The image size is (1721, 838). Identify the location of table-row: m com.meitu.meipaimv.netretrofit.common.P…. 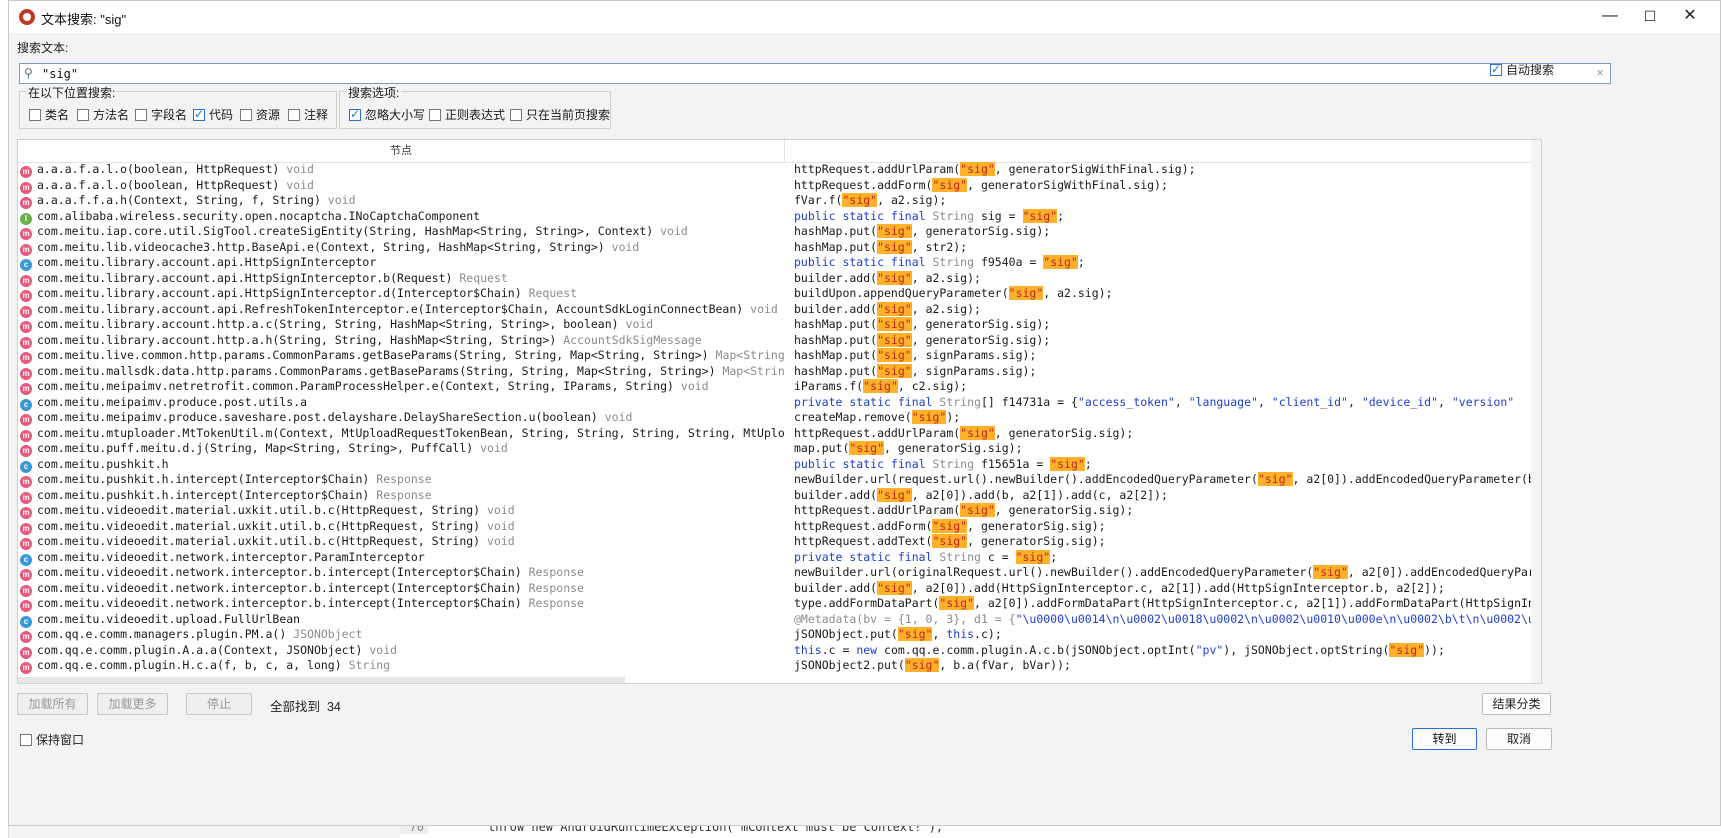
(779, 387).